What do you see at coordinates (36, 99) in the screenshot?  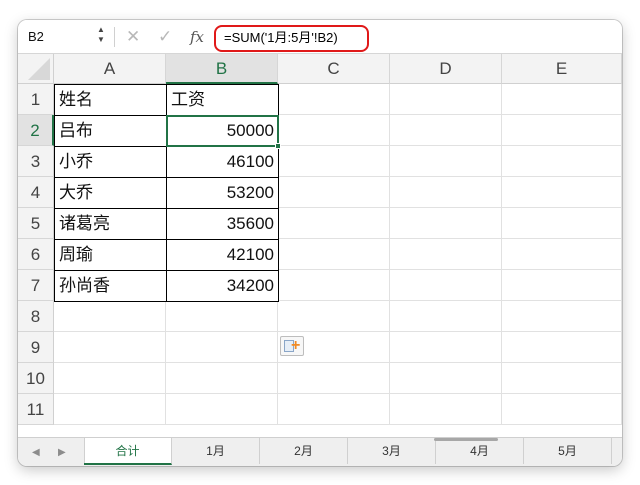 I see `row-header-1: 1` at bounding box center [36, 99].